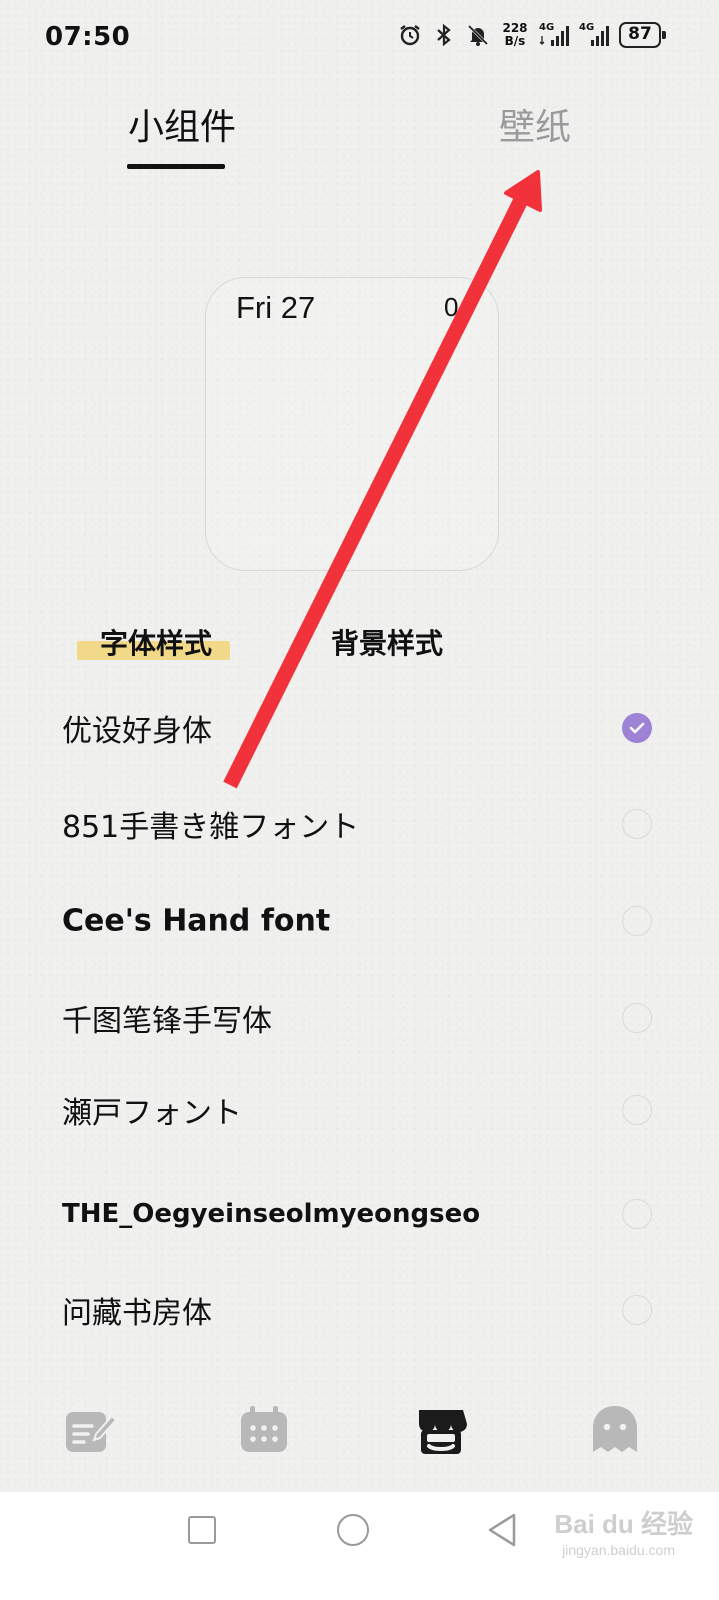 This screenshot has height=1600, width=719. Describe the element at coordinates (202, 1530) in the screenshot. I see `recent-apps-button` at that location.